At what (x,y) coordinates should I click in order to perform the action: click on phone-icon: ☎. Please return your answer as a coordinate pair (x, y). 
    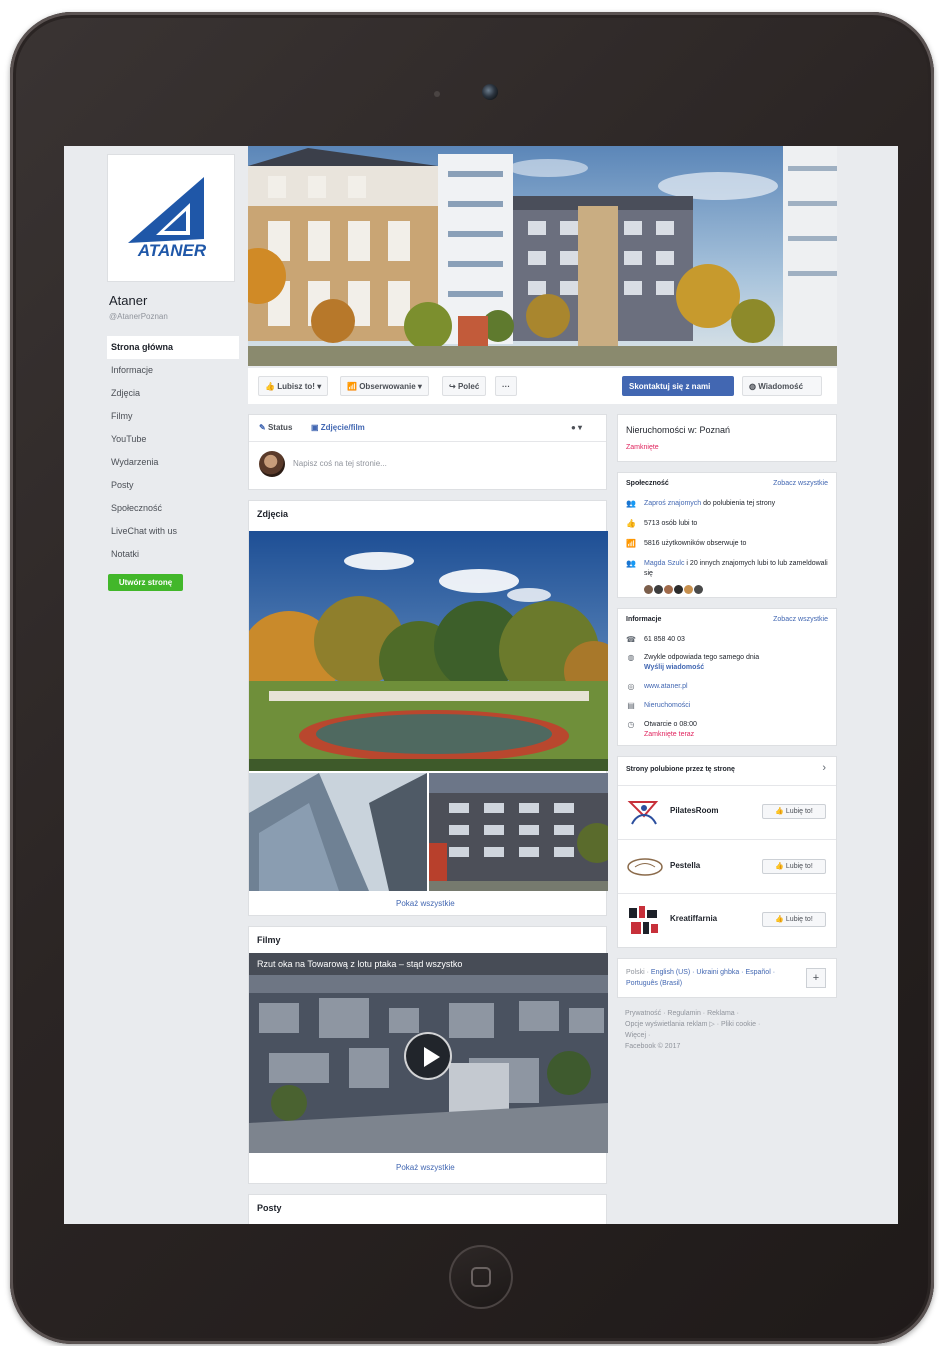
    Looking at the image, I should click on (631, 639).